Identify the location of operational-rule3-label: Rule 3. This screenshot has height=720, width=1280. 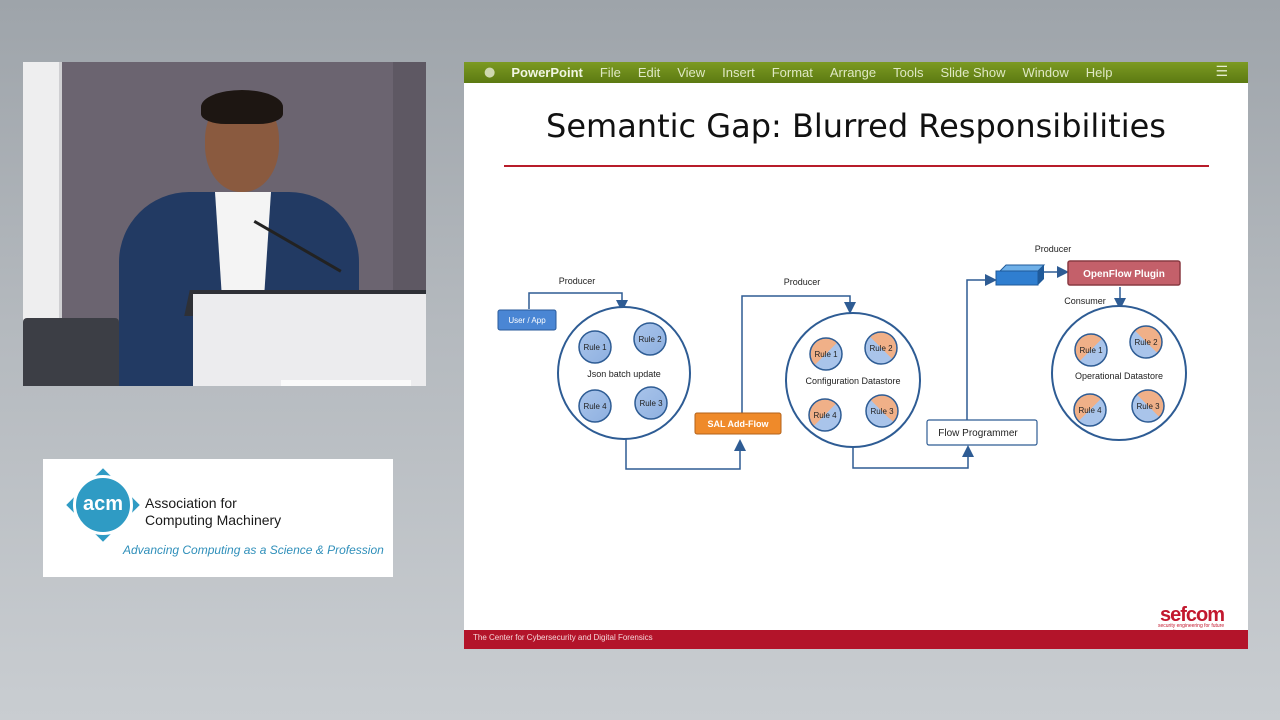
(1148, 406).